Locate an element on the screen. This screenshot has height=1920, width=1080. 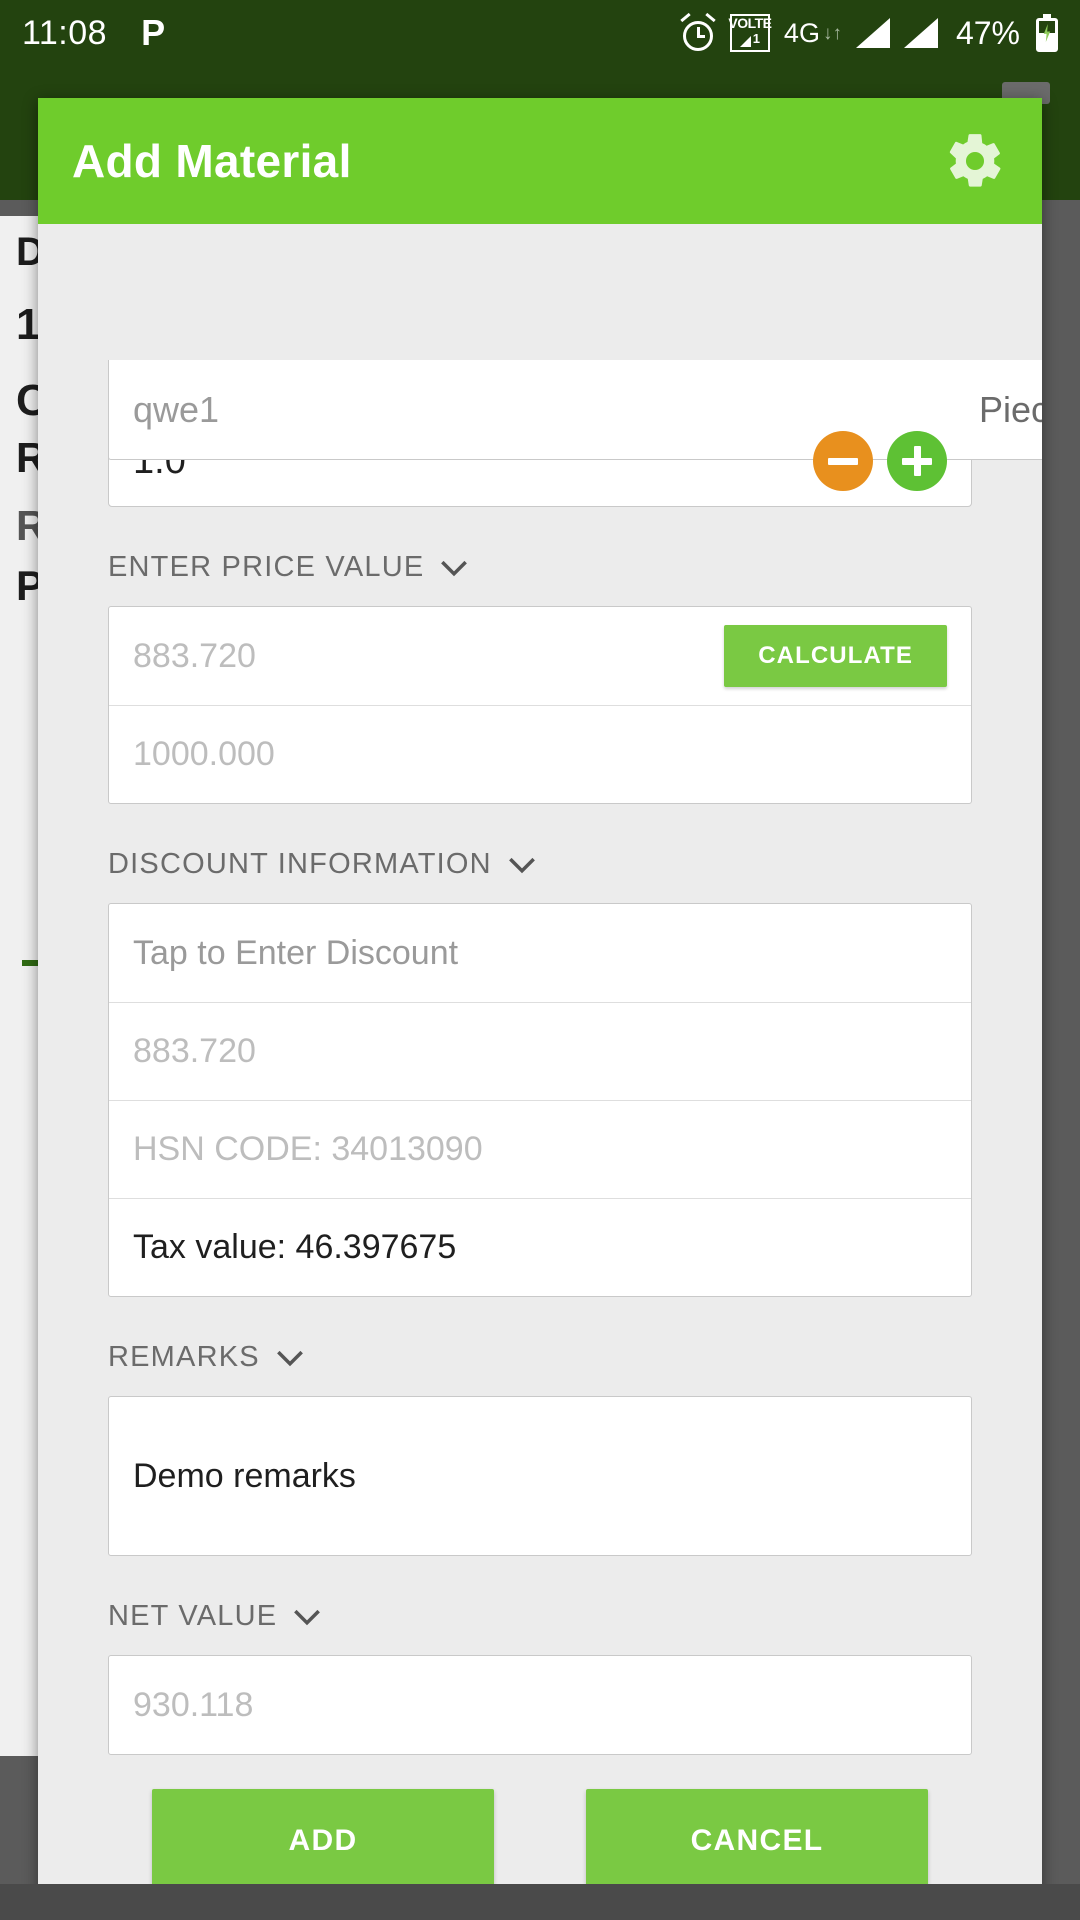
material-name-value: qwe1 is located at coordinates (176, 409).